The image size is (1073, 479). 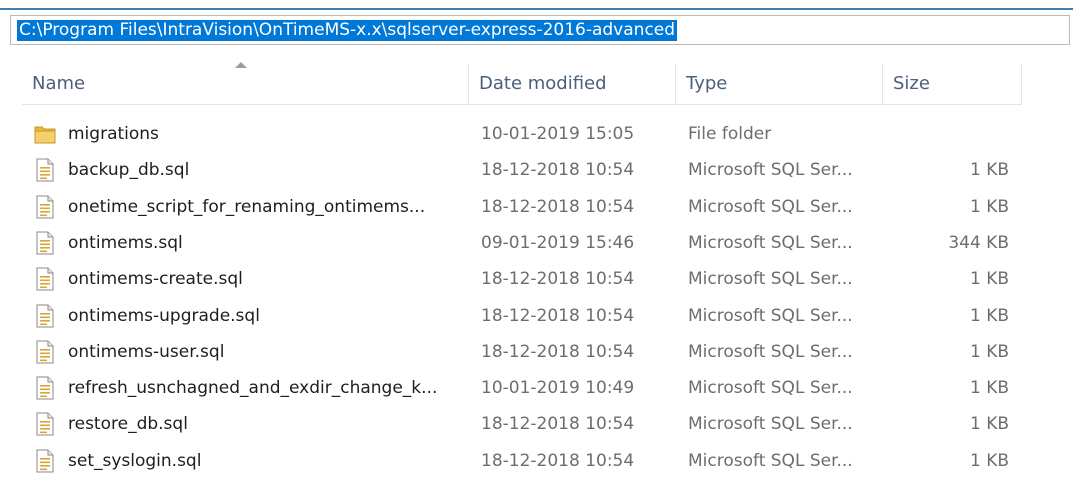 I want to click on file-name-cell: restore_db.sql, so click(x=254, y=424).